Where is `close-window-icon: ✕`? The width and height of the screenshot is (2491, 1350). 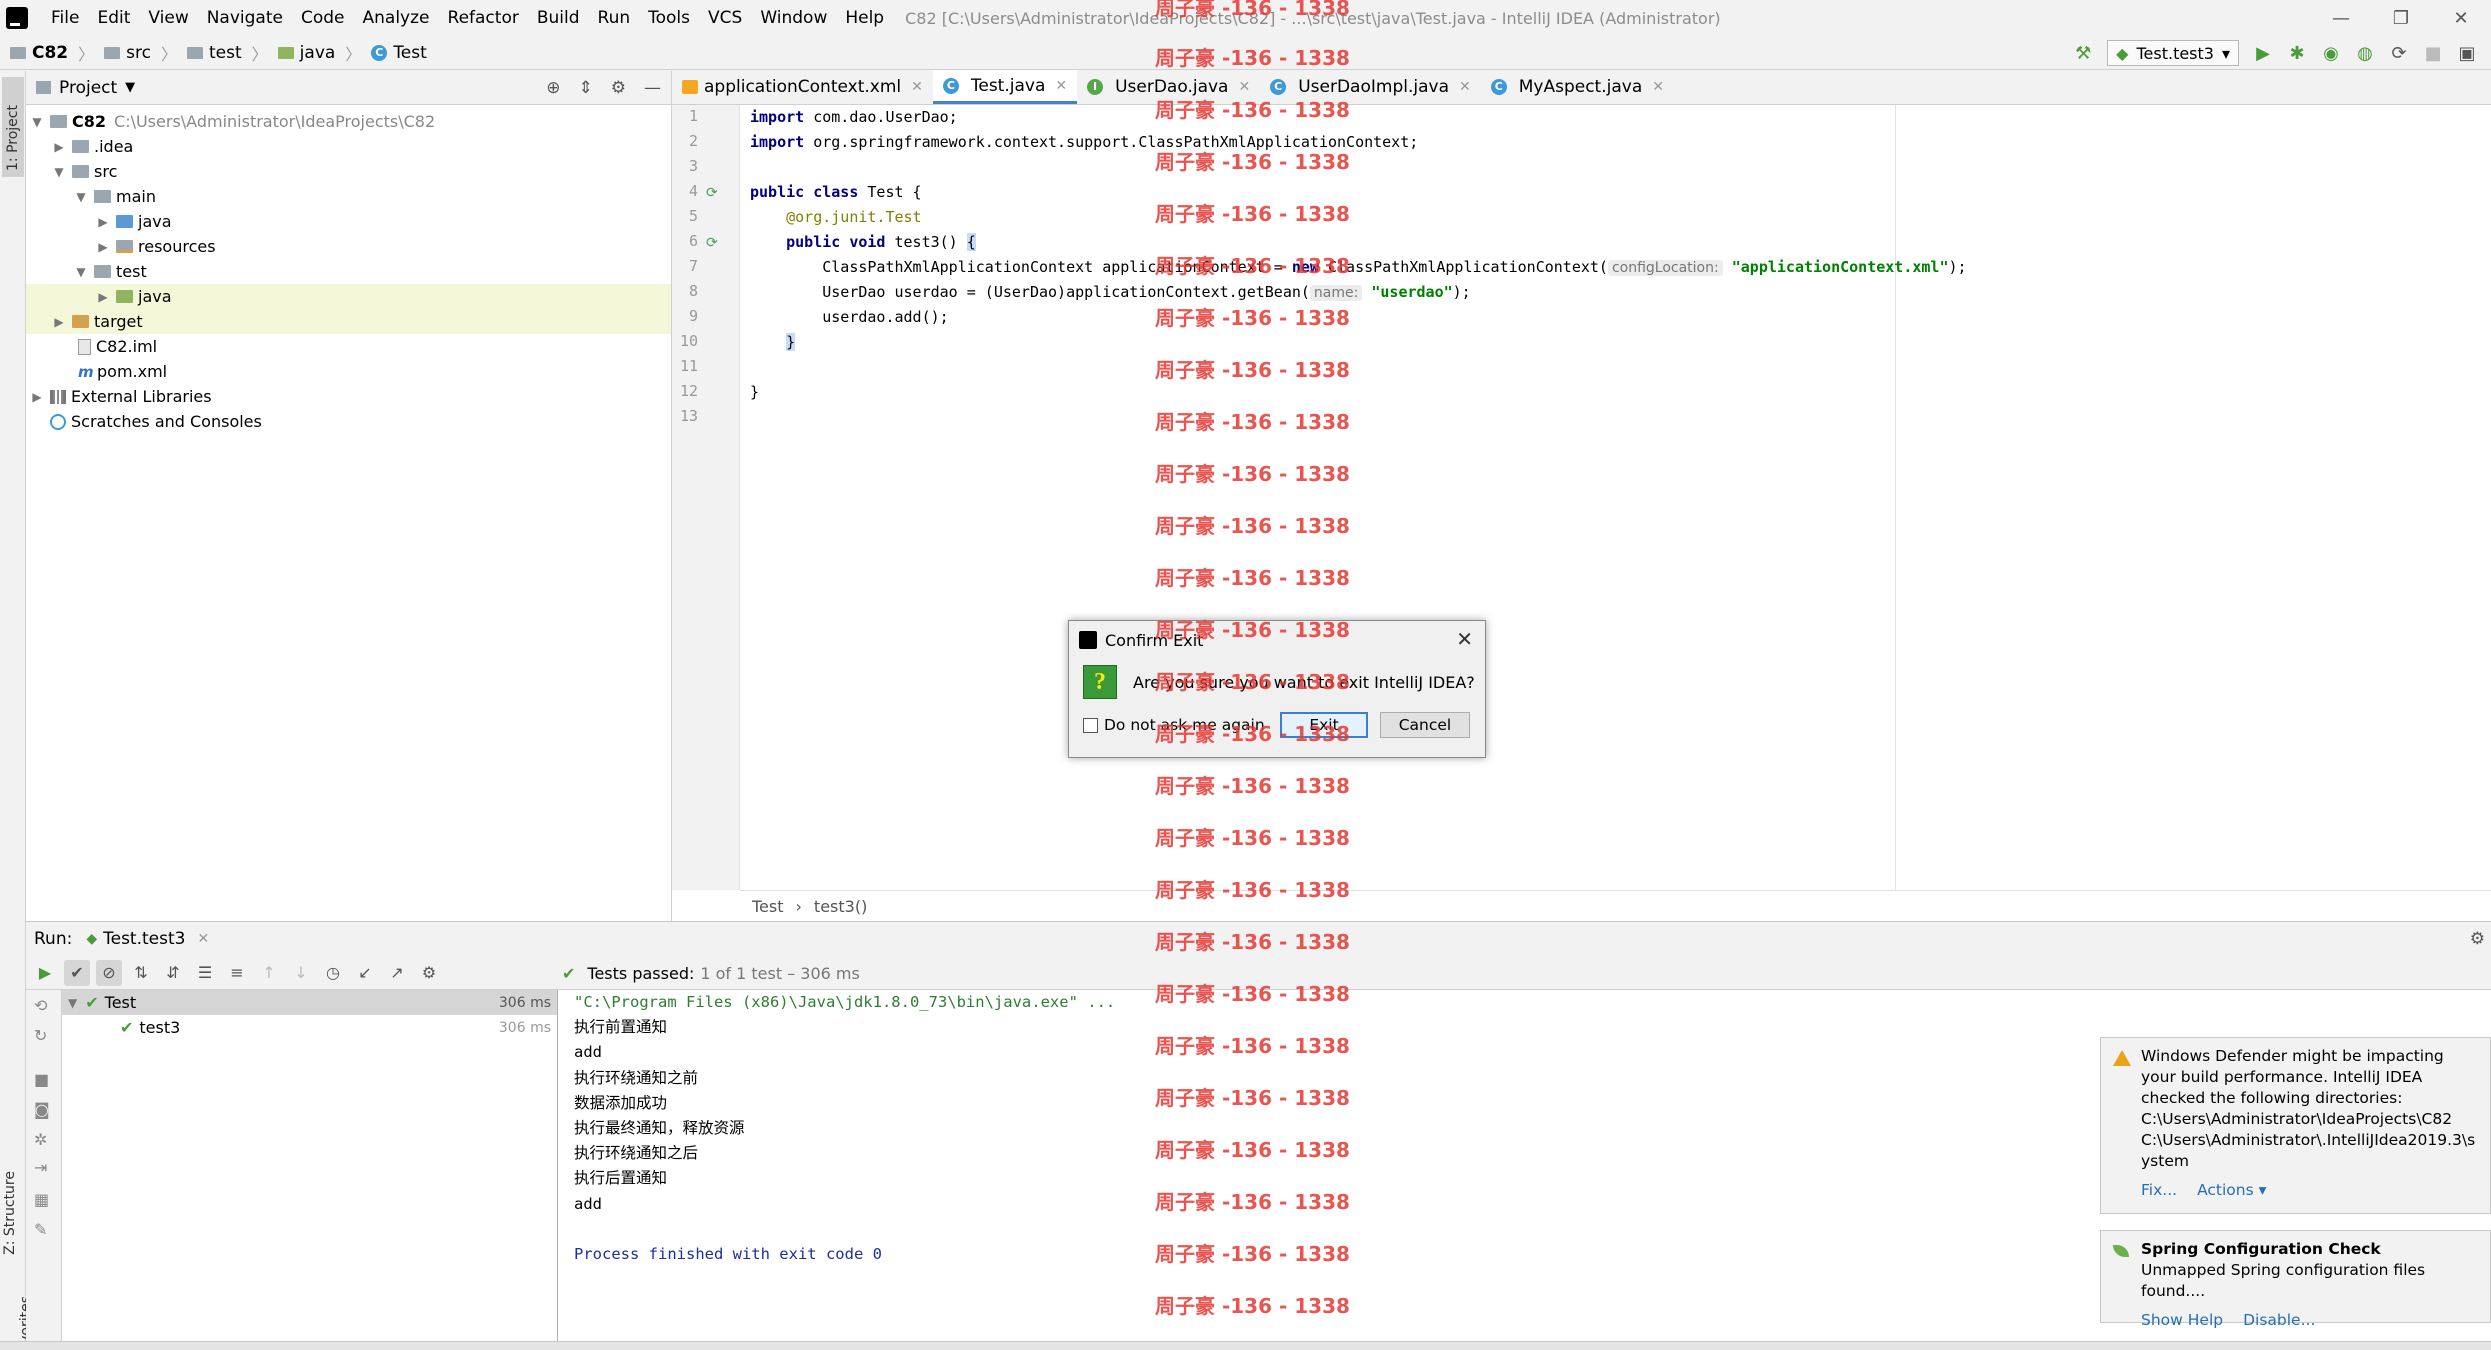 close-window-icon: ✕ is located at coordinates (2461, 18).